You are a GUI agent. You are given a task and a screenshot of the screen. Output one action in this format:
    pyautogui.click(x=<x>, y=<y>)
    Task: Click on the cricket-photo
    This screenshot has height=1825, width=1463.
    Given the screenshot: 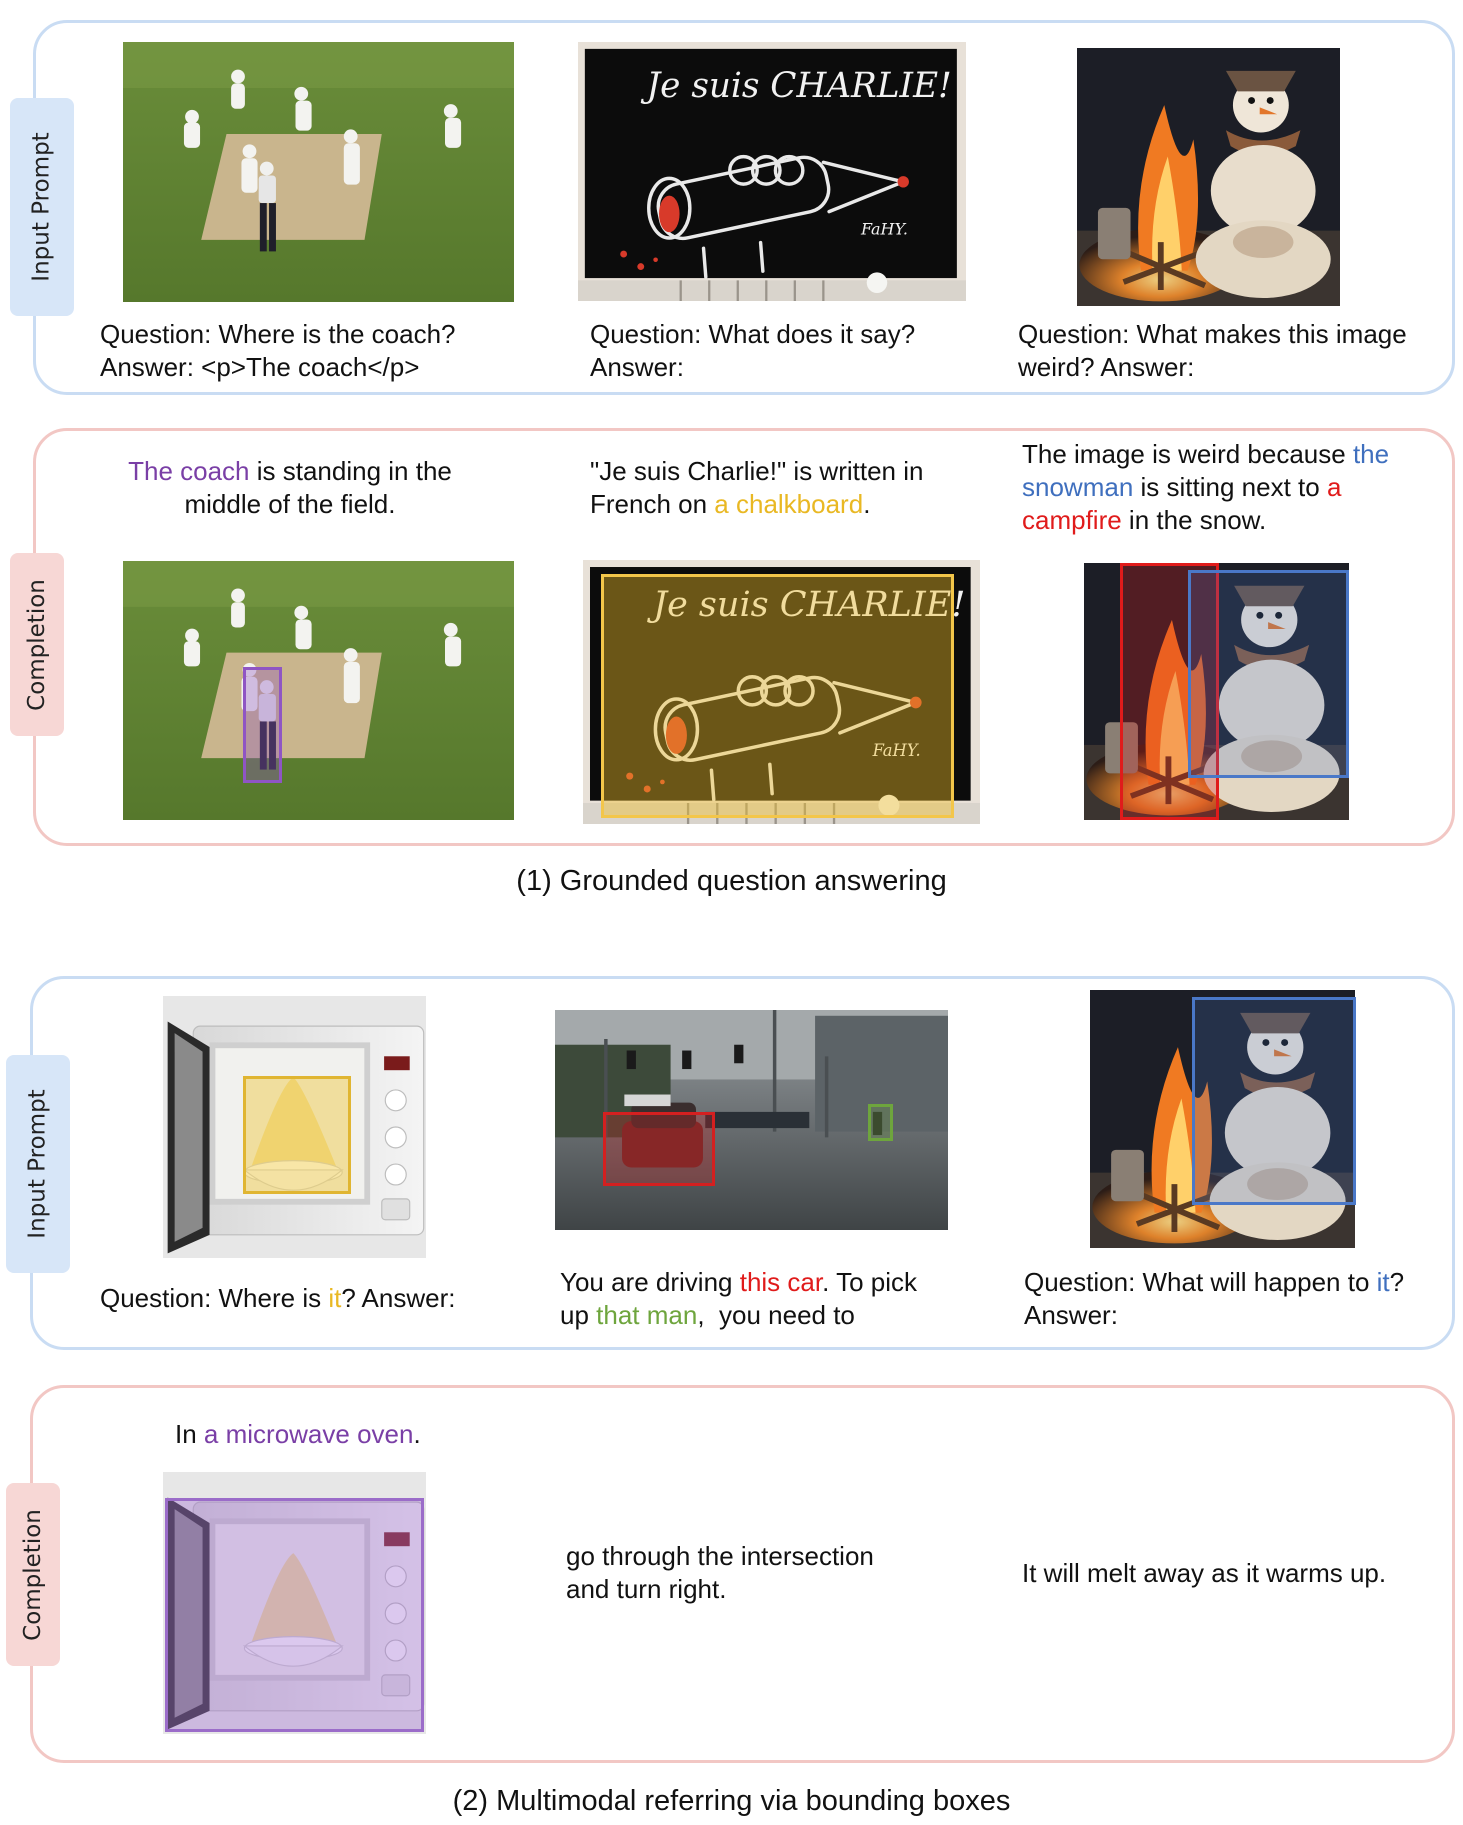 What is the action you would take?
    pyautogui.click(x=318, y=172)
    